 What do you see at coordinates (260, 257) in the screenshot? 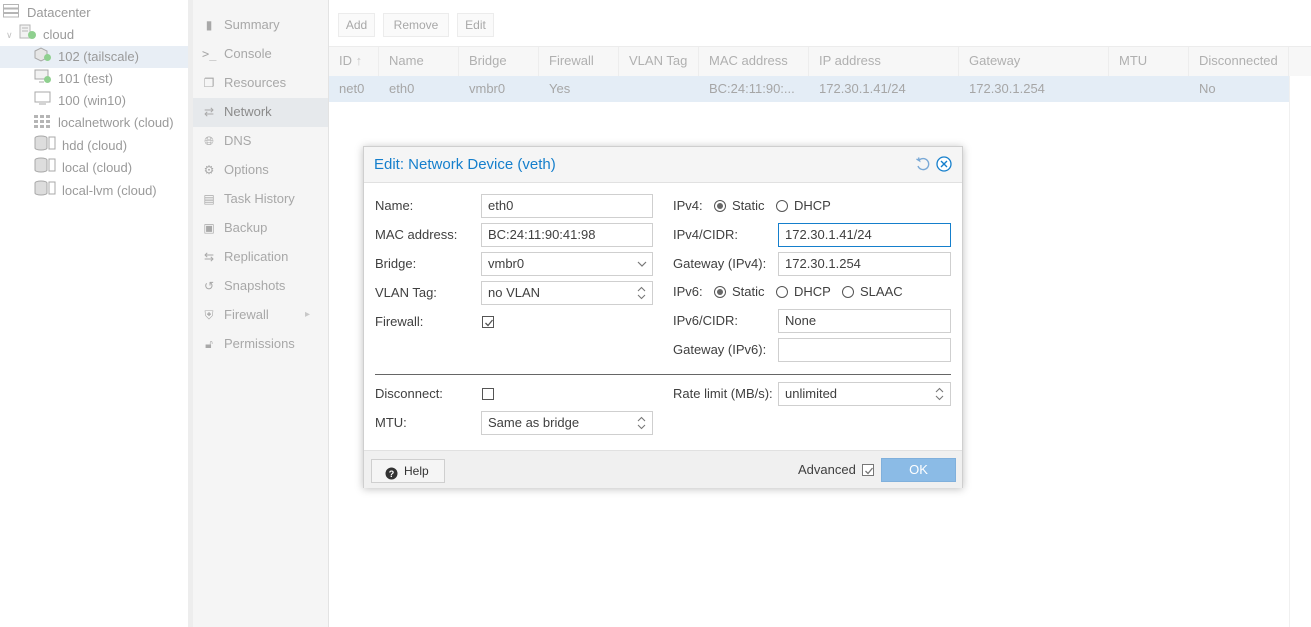
I see `menu-item-replication: ⇆ Replication` at bounding box center [260, 257].